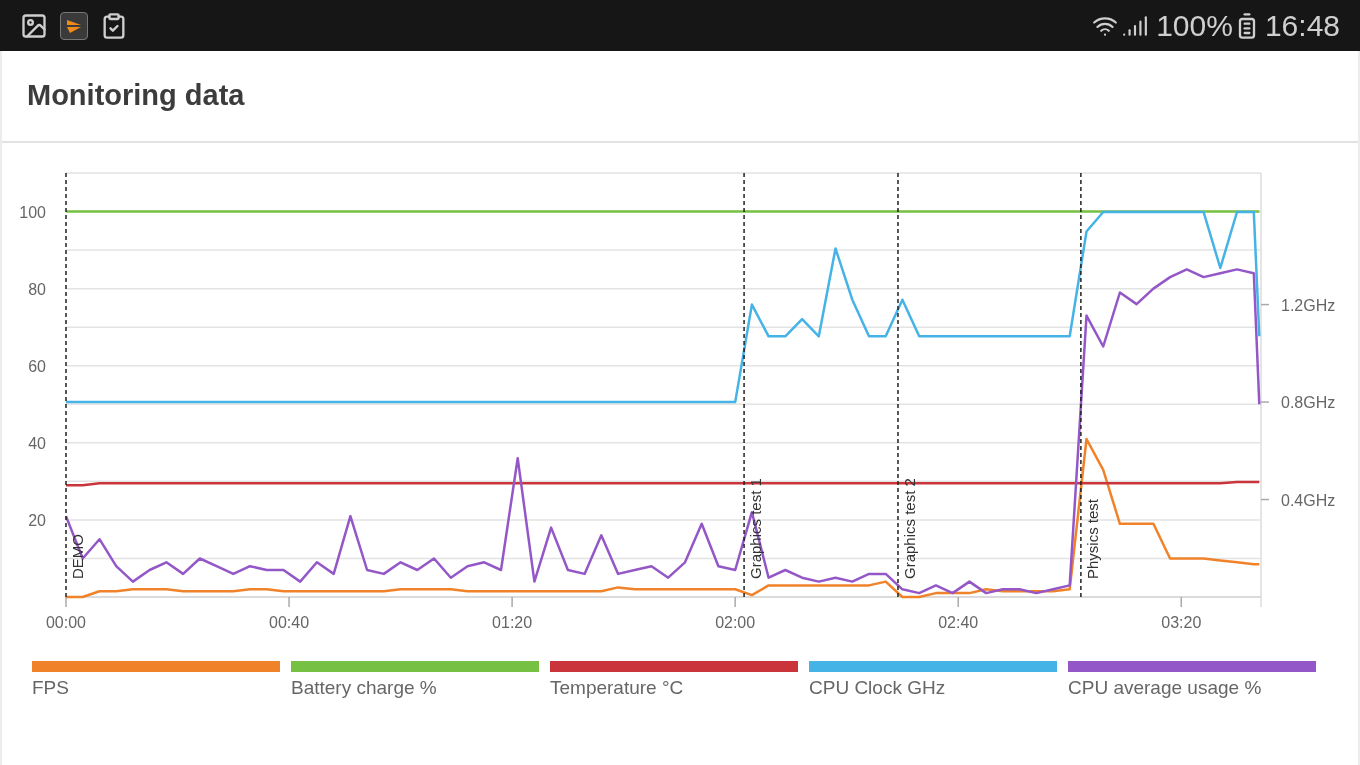 The height and width of the screenshot is (765, 1360). Describe the element at coordinates (136, 96) in the screenshot. I see `card-title: Monitoring data` at that location.